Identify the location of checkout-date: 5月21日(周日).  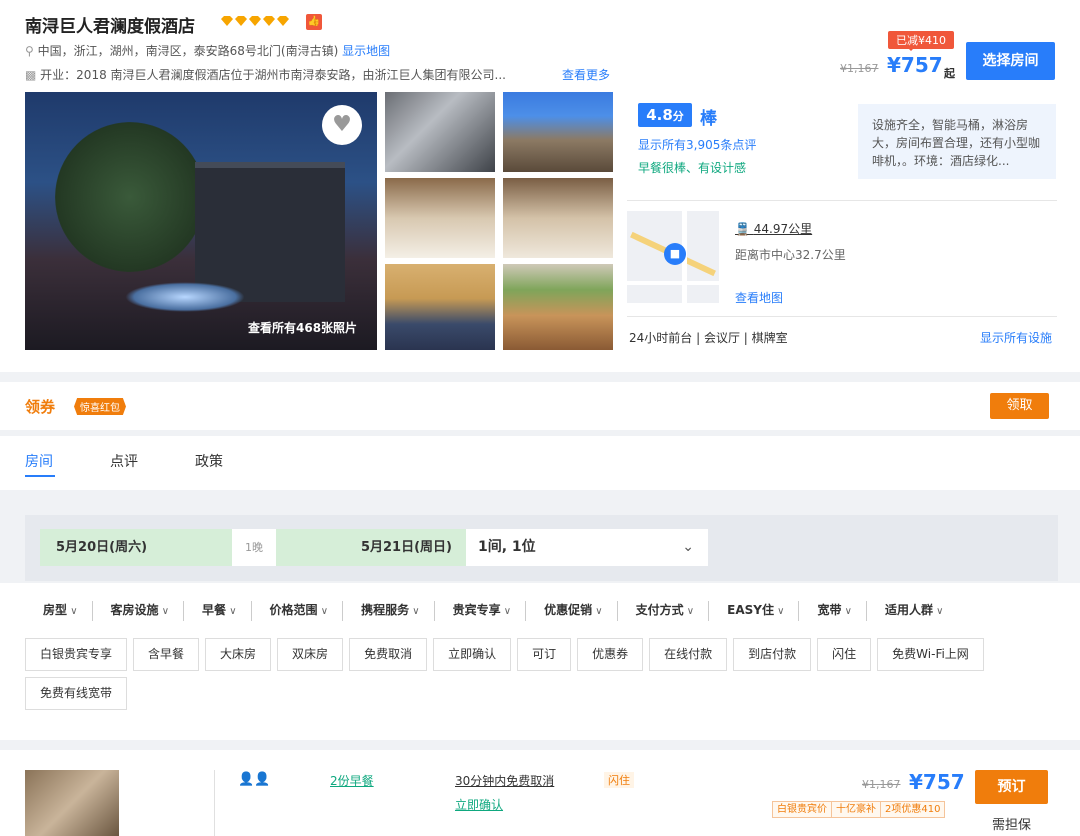
(371, 547).